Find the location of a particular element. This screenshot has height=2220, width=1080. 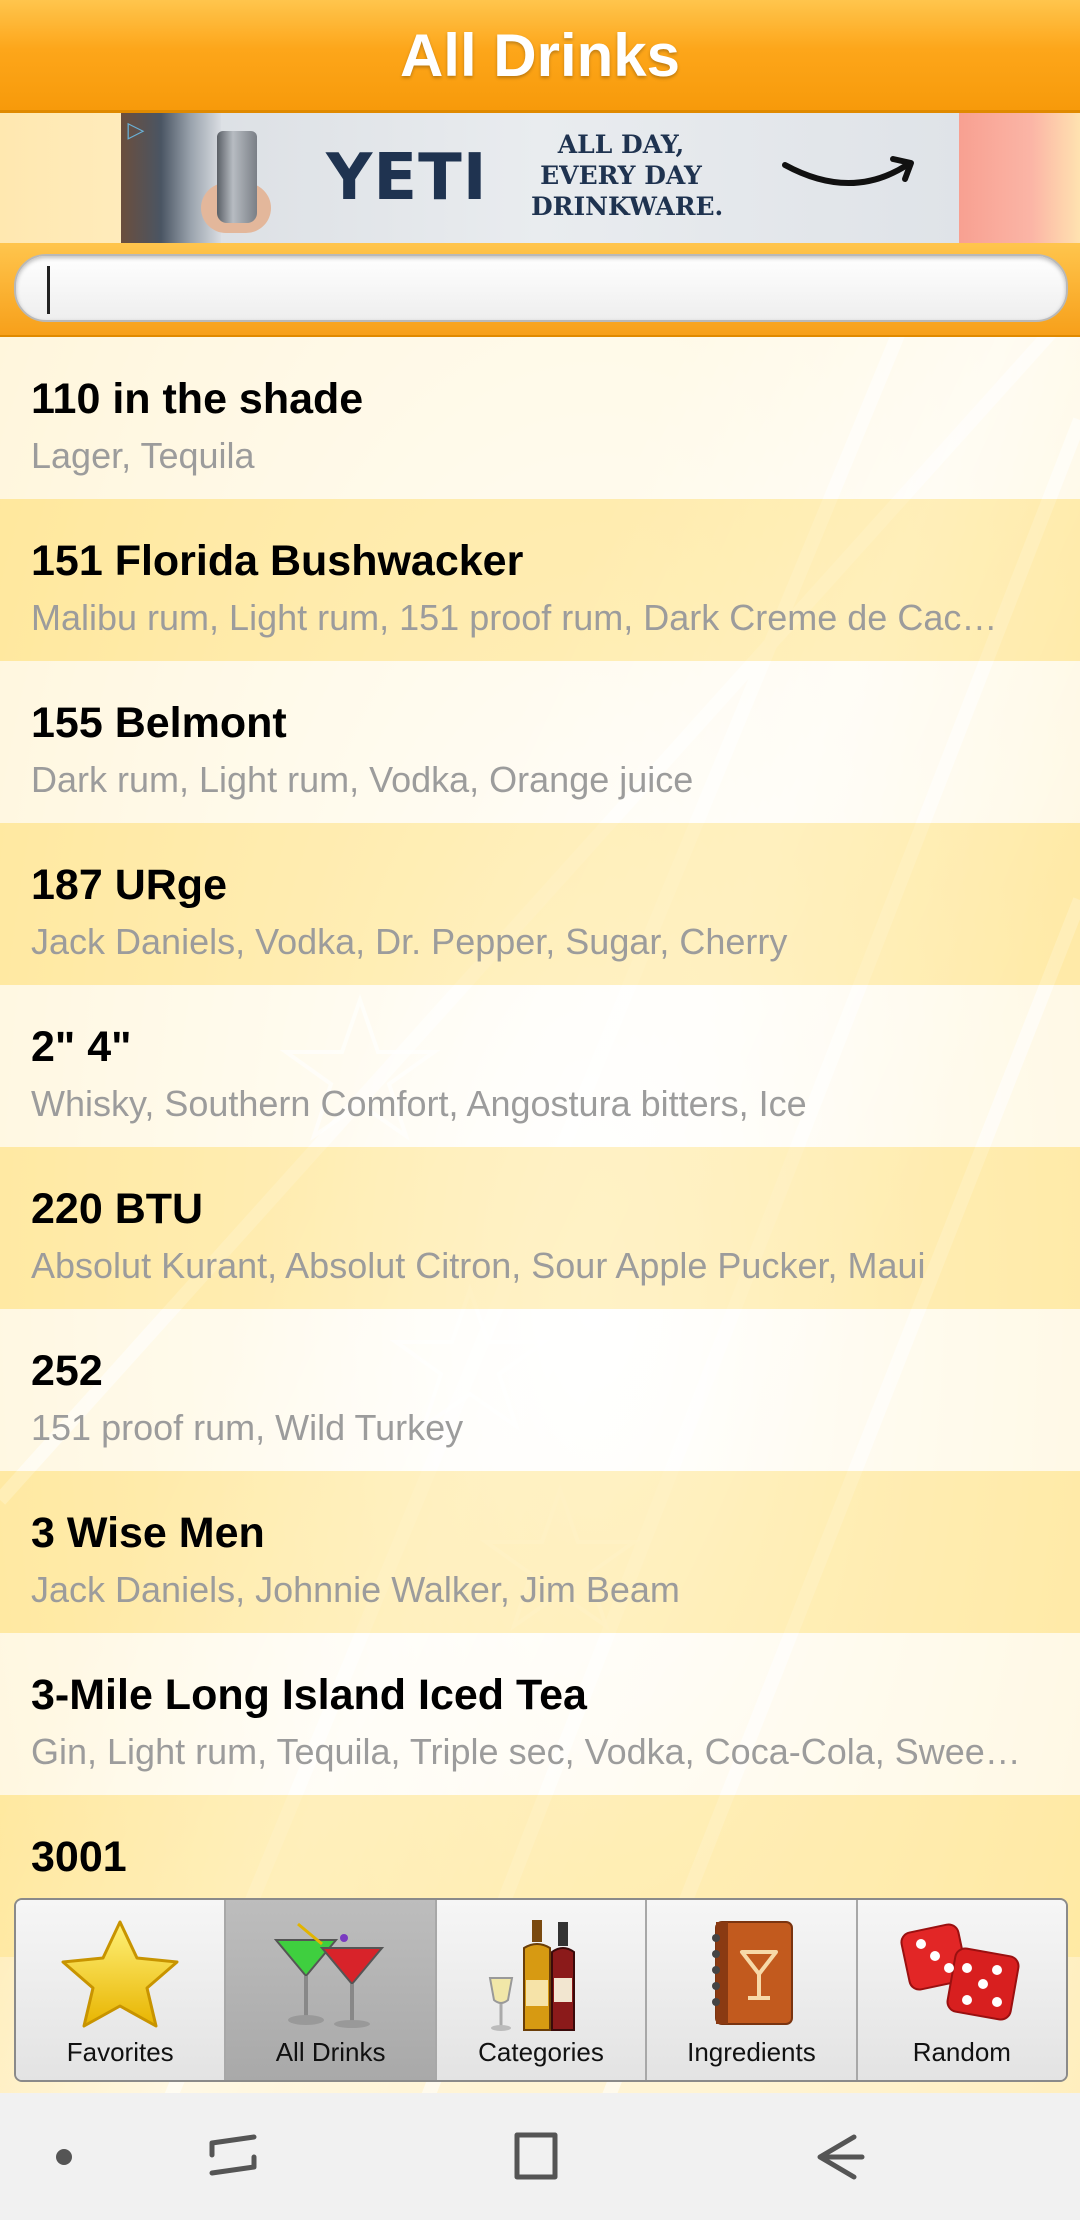

tab-favorites: Favorites is located at coordinates (121, 1990).